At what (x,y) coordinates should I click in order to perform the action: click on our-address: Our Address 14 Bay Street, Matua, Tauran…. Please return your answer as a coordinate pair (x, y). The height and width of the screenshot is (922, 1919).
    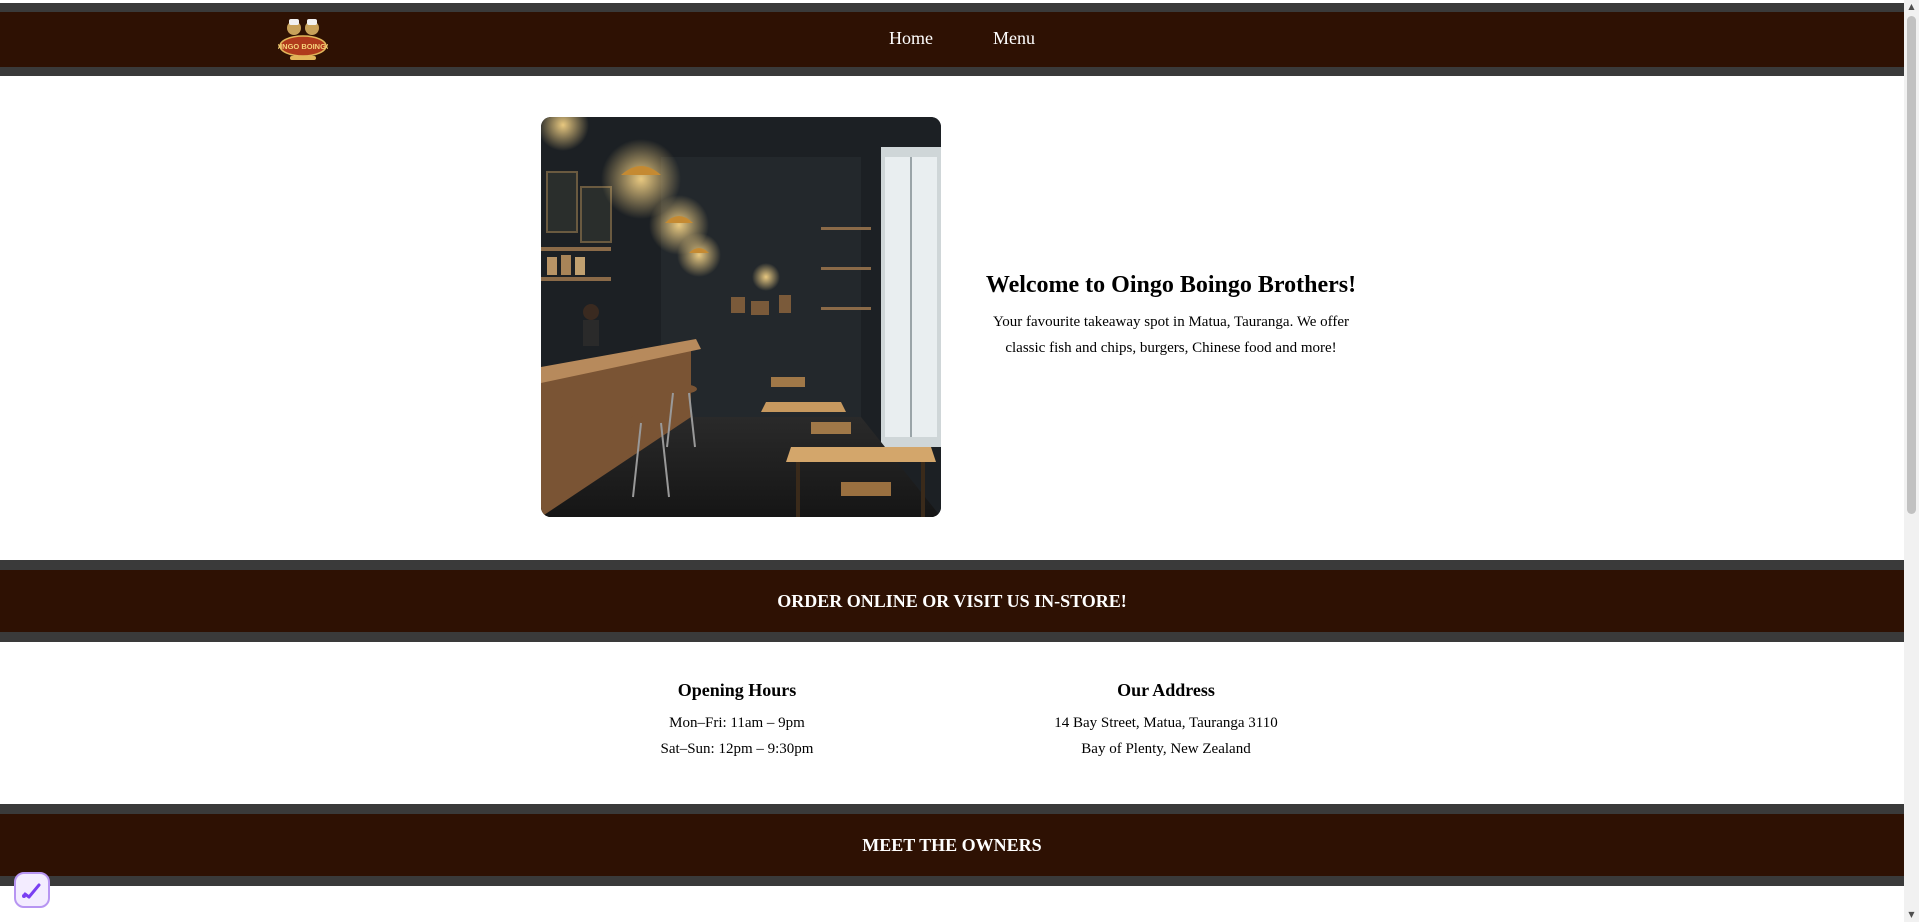
    Looking at the image, I should click on (1166, 721).